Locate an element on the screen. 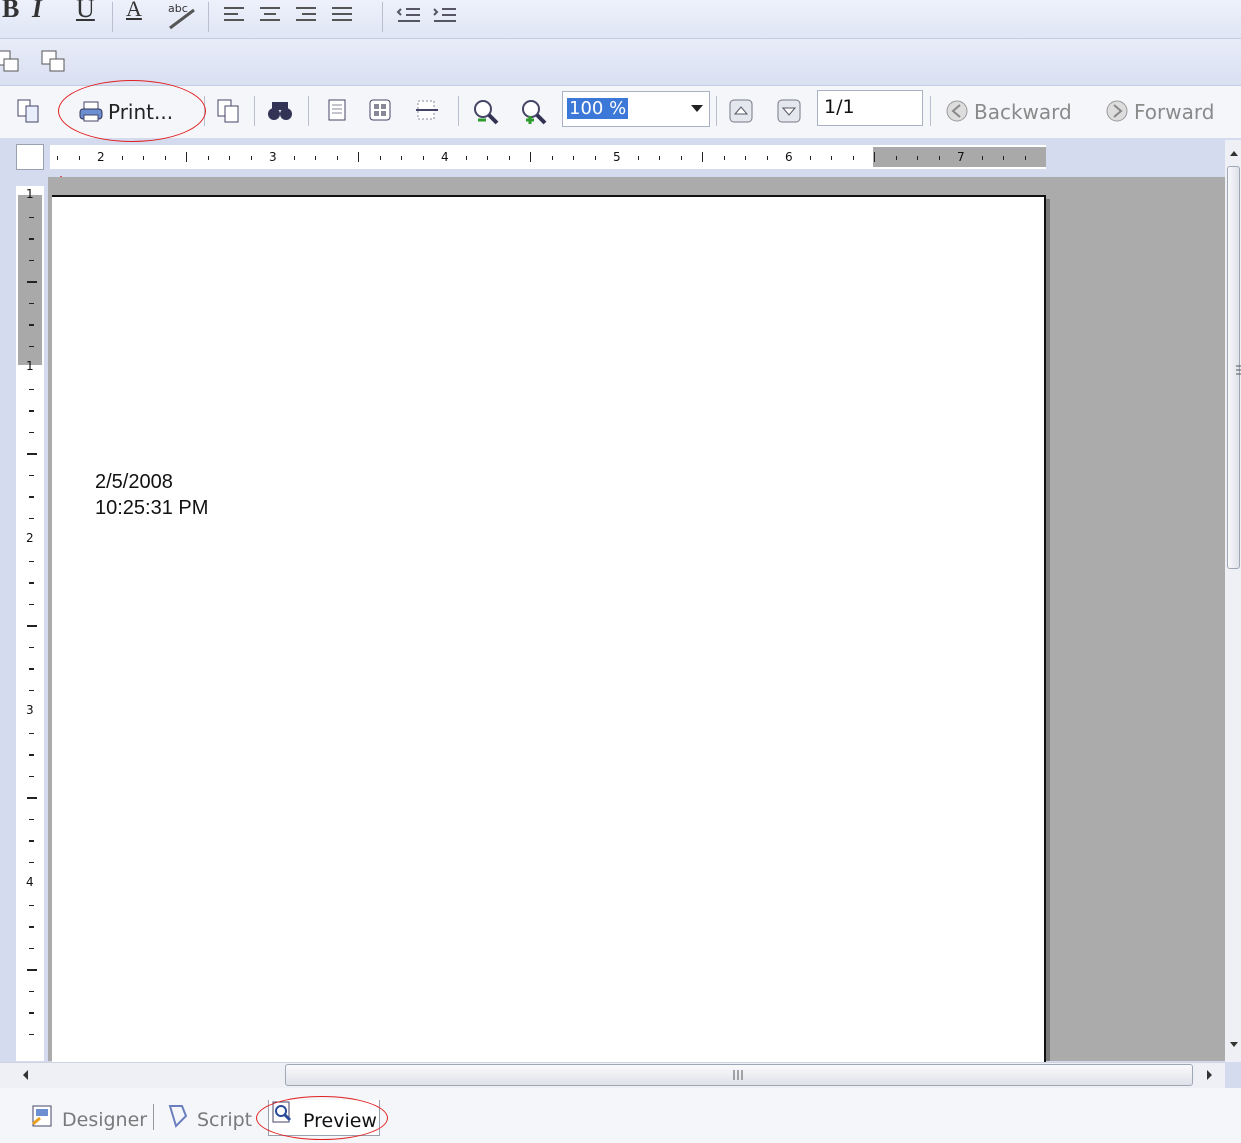 Image resolution: width=1241 pixels, height=1143 pixels. scroll-left-icon is located at coordinates (25, 1075).